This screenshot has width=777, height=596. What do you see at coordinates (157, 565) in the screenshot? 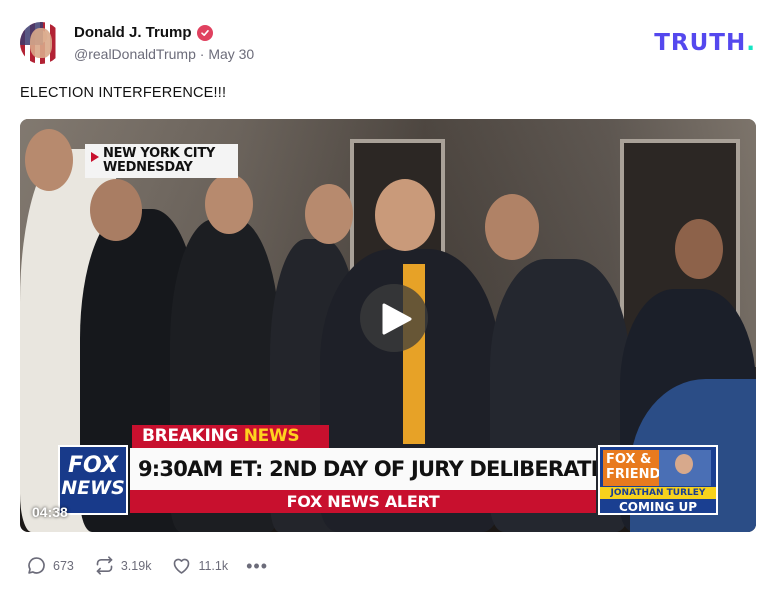
I see `post-actions: 673 3.19k 11.1k •••` at bounding box center [157, 565].